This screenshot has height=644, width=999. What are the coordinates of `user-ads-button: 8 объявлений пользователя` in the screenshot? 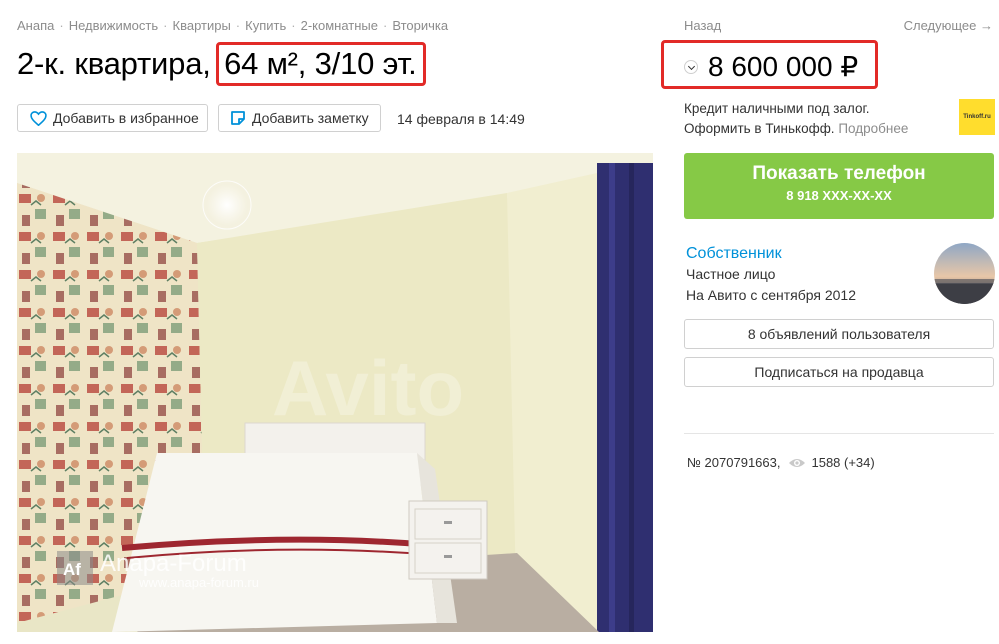 It's located at (839, 334).